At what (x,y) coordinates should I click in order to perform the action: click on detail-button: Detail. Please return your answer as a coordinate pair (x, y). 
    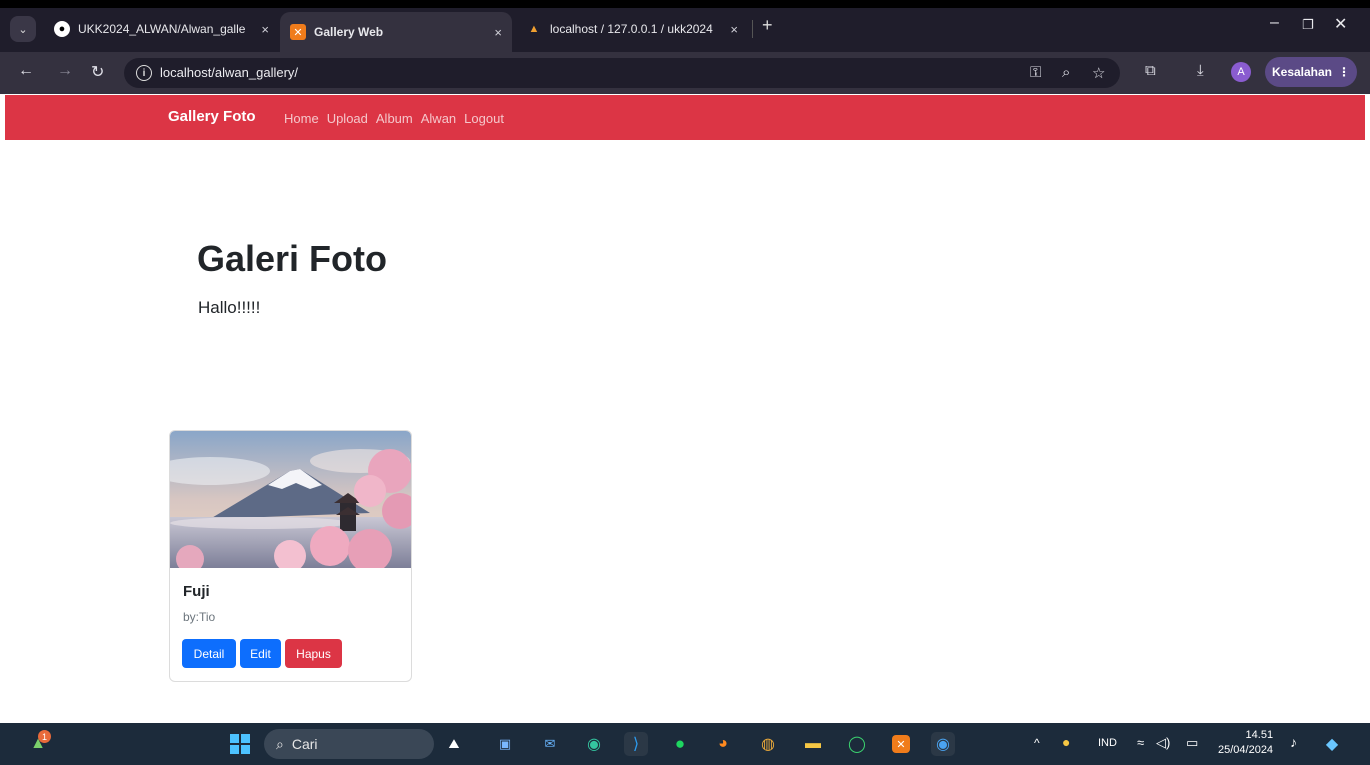
    Looking at the image, I should click on (209, 653).